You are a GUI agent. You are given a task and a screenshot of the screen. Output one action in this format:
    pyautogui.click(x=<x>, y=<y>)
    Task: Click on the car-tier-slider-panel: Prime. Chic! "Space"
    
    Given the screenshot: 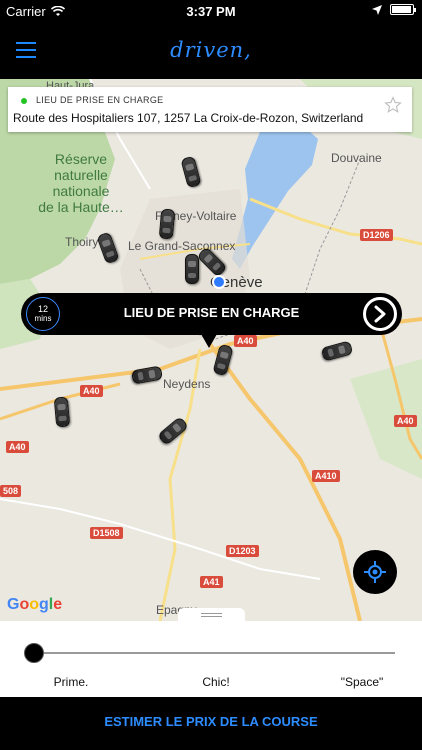 What is the action you would take?
    pyautogui.click(x=211, y=659)
    